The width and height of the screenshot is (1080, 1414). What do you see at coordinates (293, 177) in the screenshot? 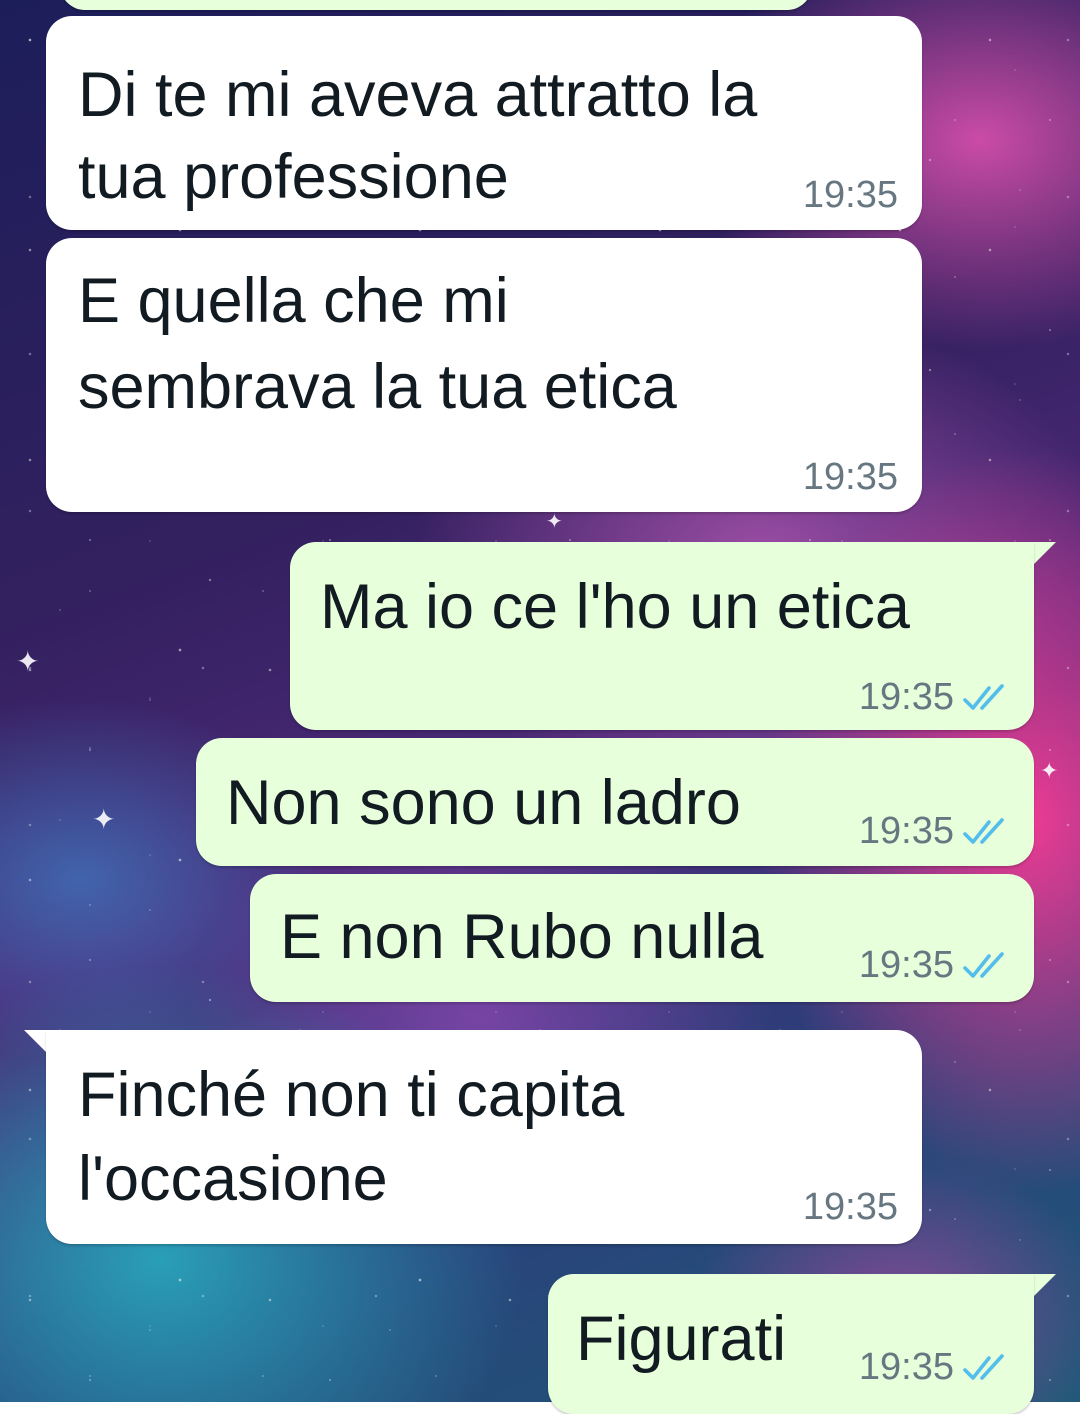
I see `message-text: tua professione` at bounding box center [293, 177].